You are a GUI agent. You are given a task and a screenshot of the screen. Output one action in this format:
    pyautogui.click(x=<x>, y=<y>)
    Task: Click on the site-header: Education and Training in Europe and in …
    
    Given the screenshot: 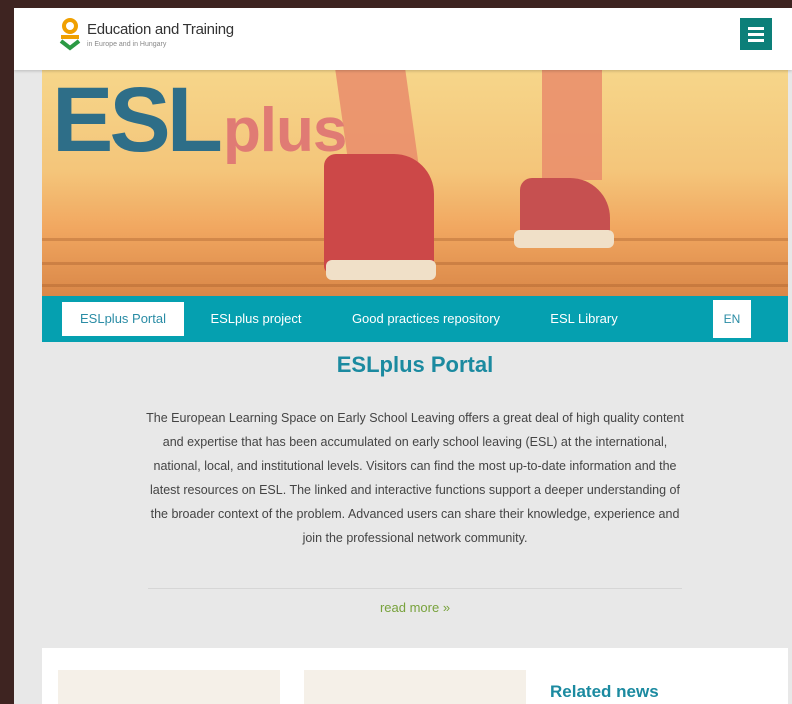 What is the action you would take?
    pyautogui.click(x=403, y=39)
    